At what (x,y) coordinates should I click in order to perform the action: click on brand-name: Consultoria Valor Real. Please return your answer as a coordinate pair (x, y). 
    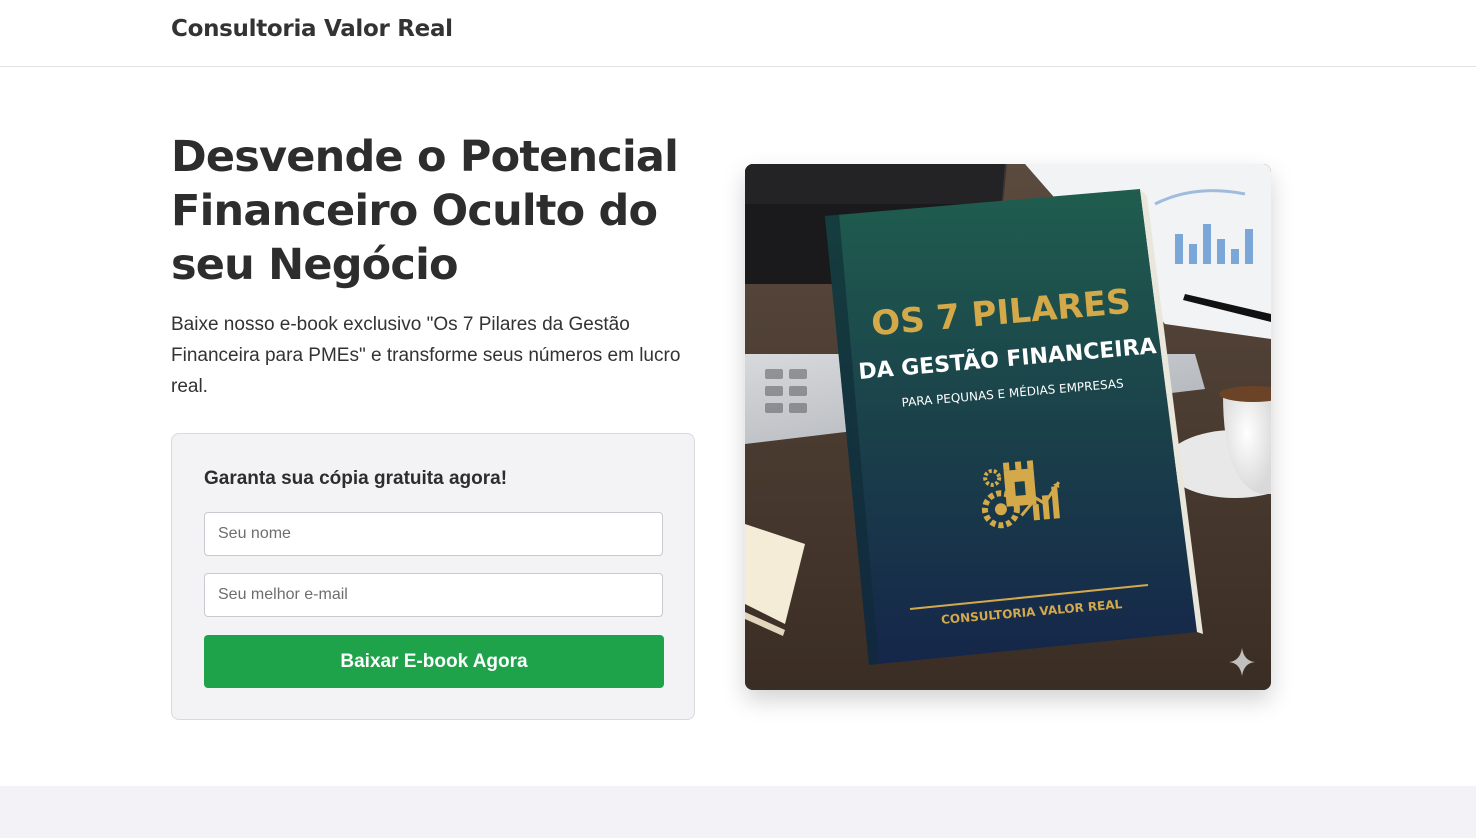
    Looking at the image, I should click on (312, 29).